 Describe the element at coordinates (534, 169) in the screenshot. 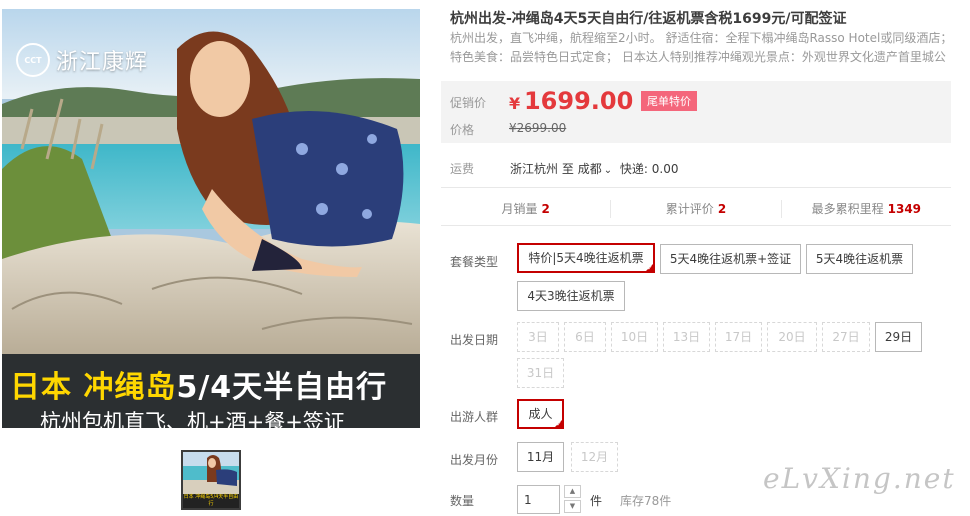

I see `shipping-origin: 浙江杭州` at that location.